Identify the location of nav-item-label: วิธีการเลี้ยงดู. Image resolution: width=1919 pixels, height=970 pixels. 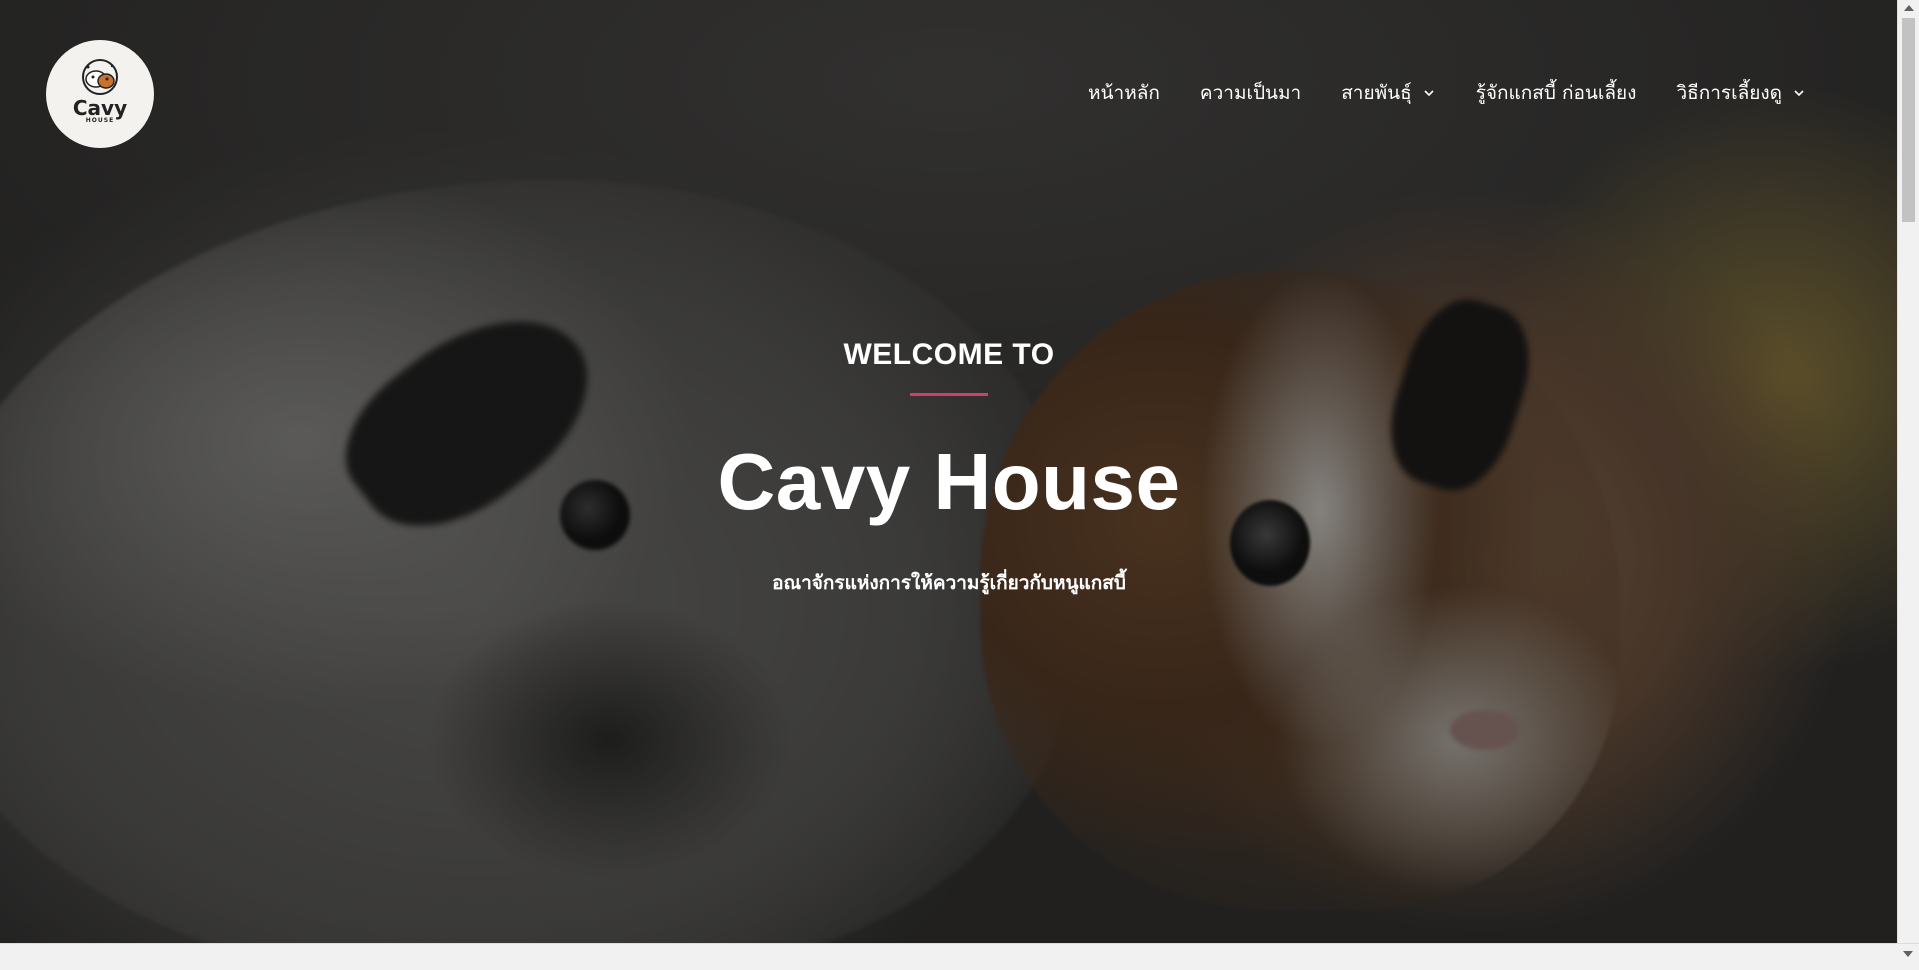
(1729, 93).